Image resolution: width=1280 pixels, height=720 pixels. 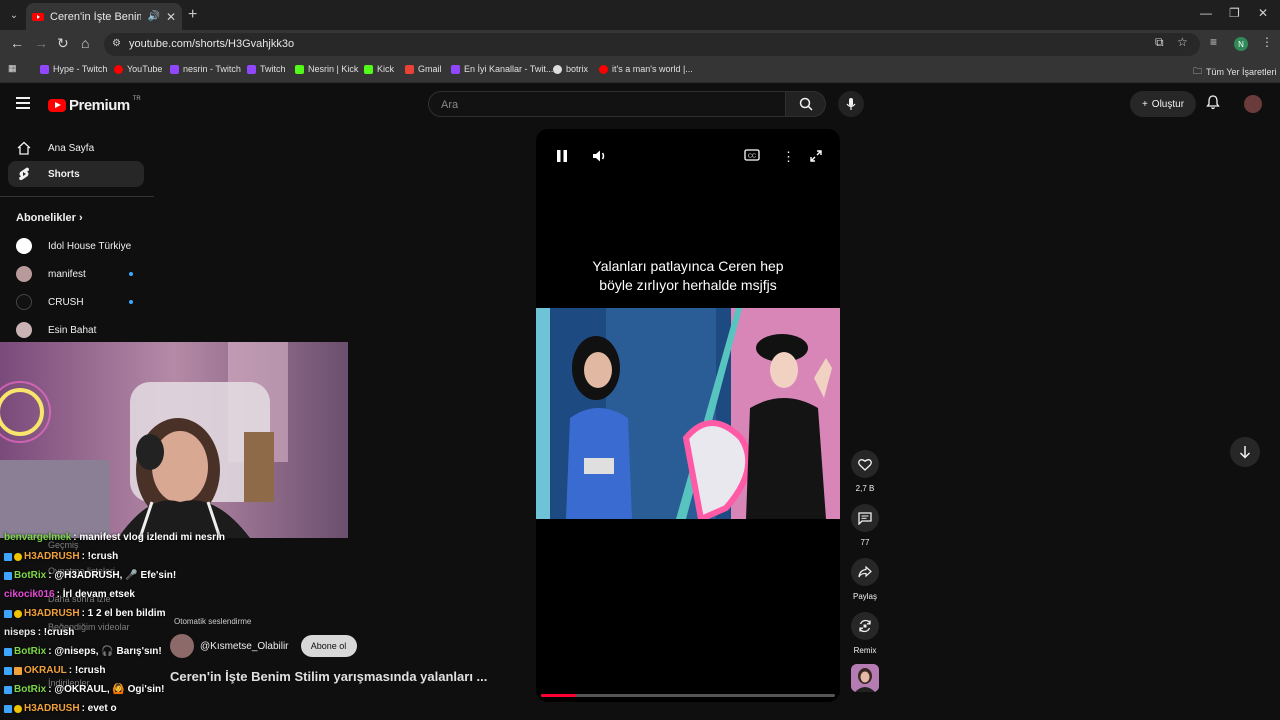 I want to click on account-avatar, so click(x=1253, y=104).